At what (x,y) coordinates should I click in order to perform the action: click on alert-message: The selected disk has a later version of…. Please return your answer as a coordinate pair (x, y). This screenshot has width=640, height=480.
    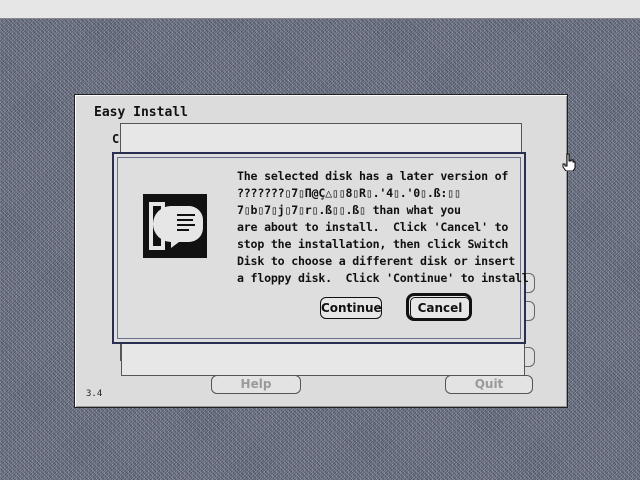
    Looking at the image, I should click on (383, 227).